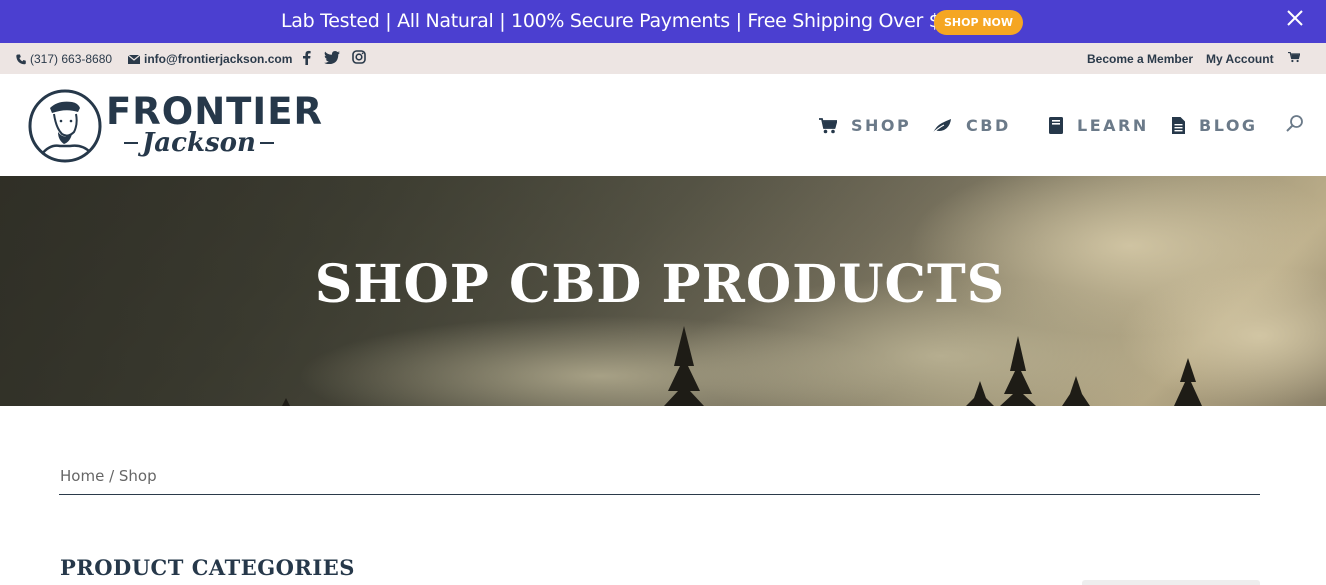 Image resolution: width=1326 pixels, height=585 pixels. I want to click on site-logo: FRONTIER Jackson, so click(175, 127).